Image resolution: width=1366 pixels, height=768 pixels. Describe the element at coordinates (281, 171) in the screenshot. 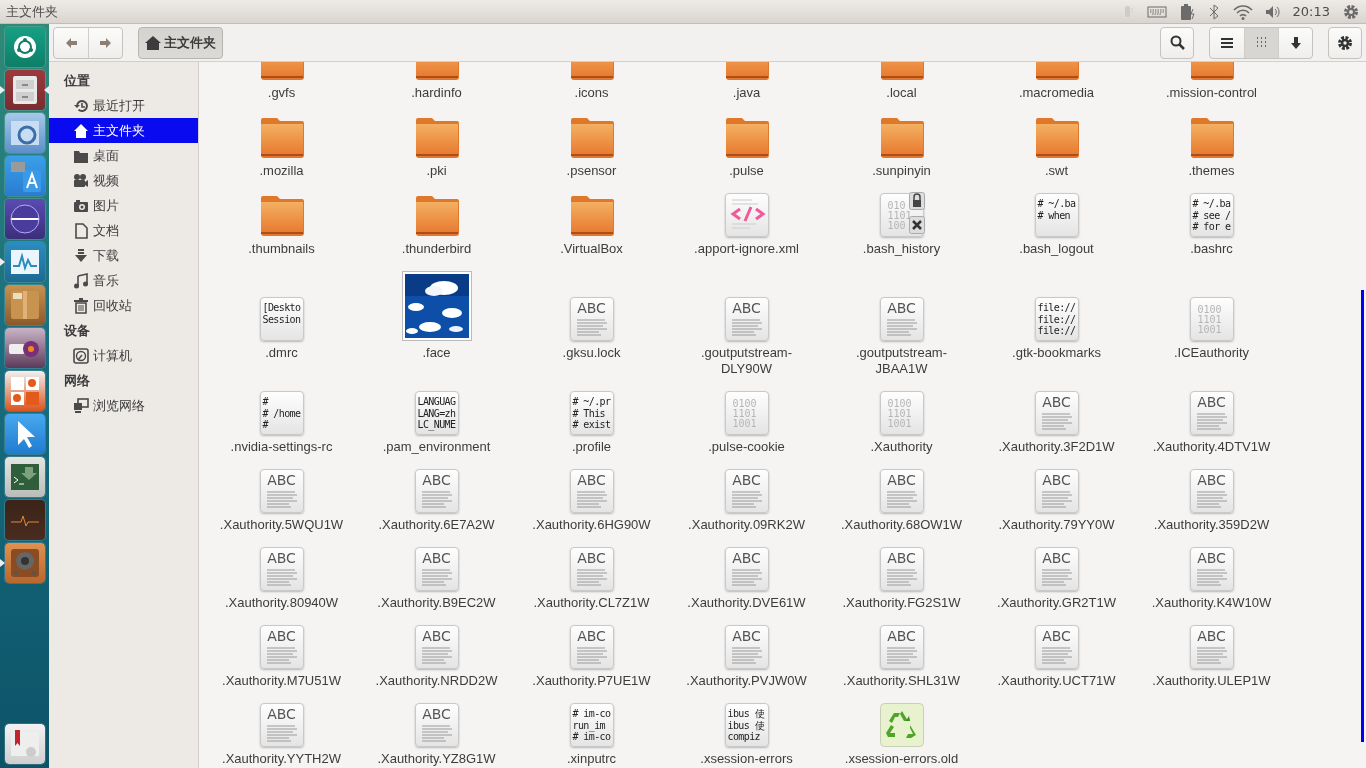

I see `file-name: .mozilla` at that location.